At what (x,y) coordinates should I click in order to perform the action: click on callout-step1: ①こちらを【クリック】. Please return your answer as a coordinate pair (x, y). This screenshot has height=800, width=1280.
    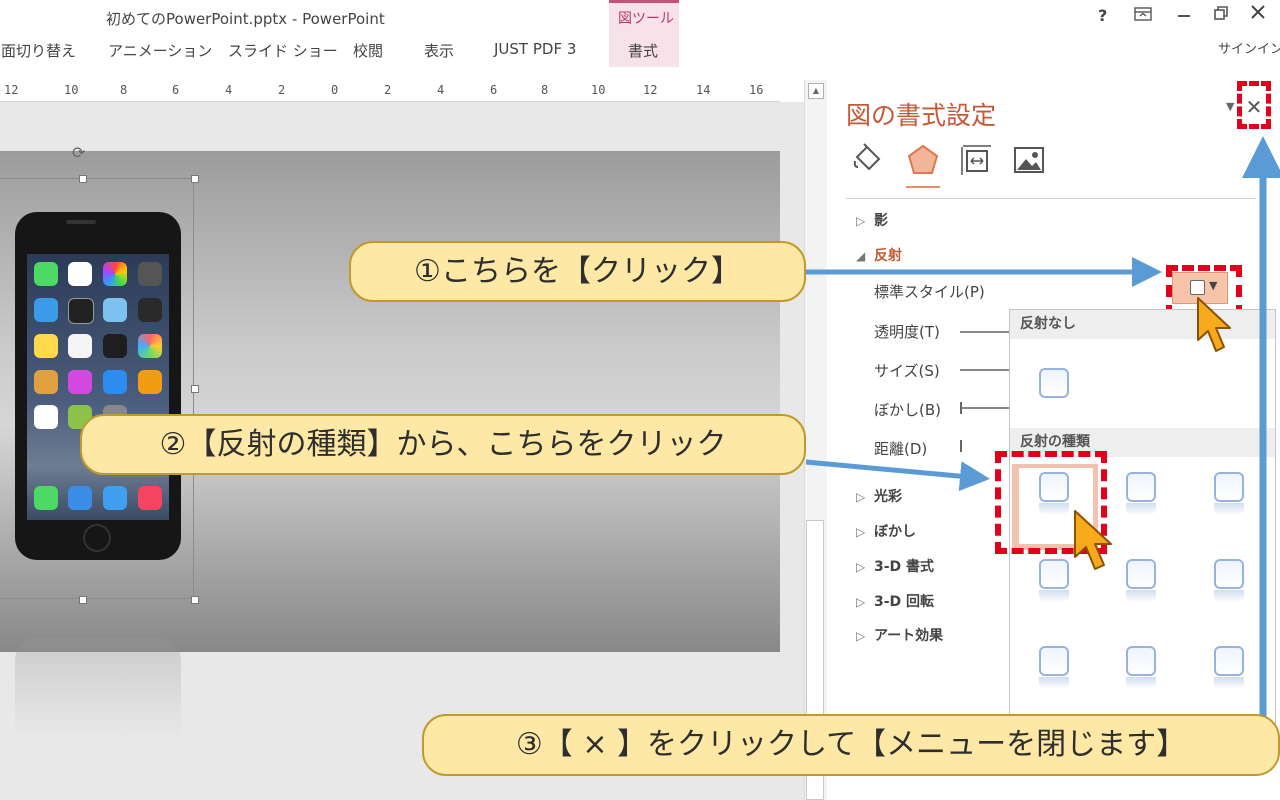
    Looking at the image, I should click on (577, 271).